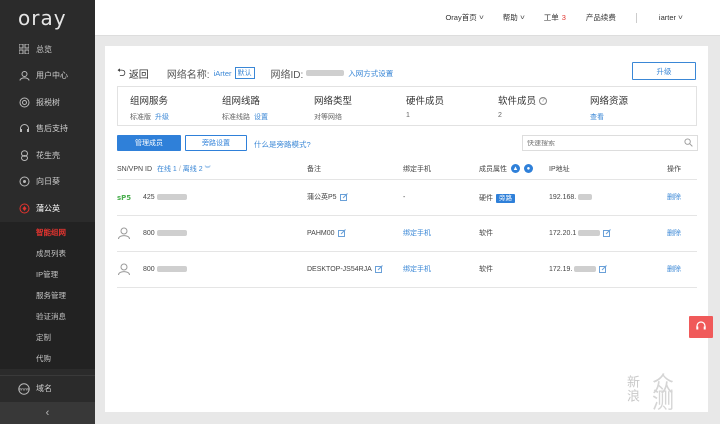  Describe the element at coordinates (47, 253) in the screenshot. I see `sidebar-subitem-members: 成员列表` at that location.